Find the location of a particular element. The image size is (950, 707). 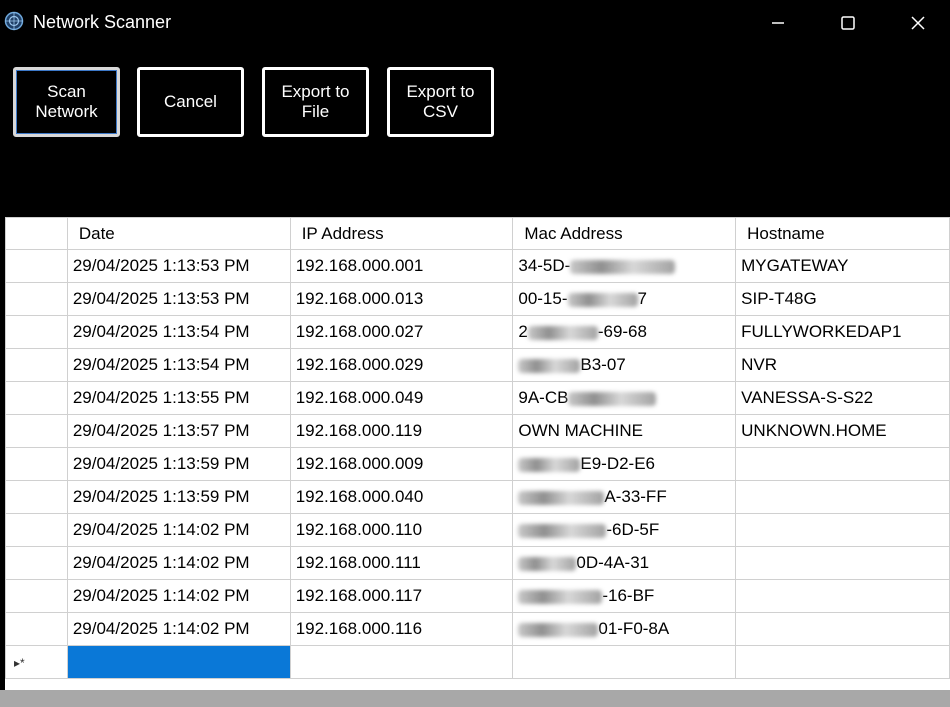

cell-mac-address: A-33-FF is located at coordinates (624, 497).